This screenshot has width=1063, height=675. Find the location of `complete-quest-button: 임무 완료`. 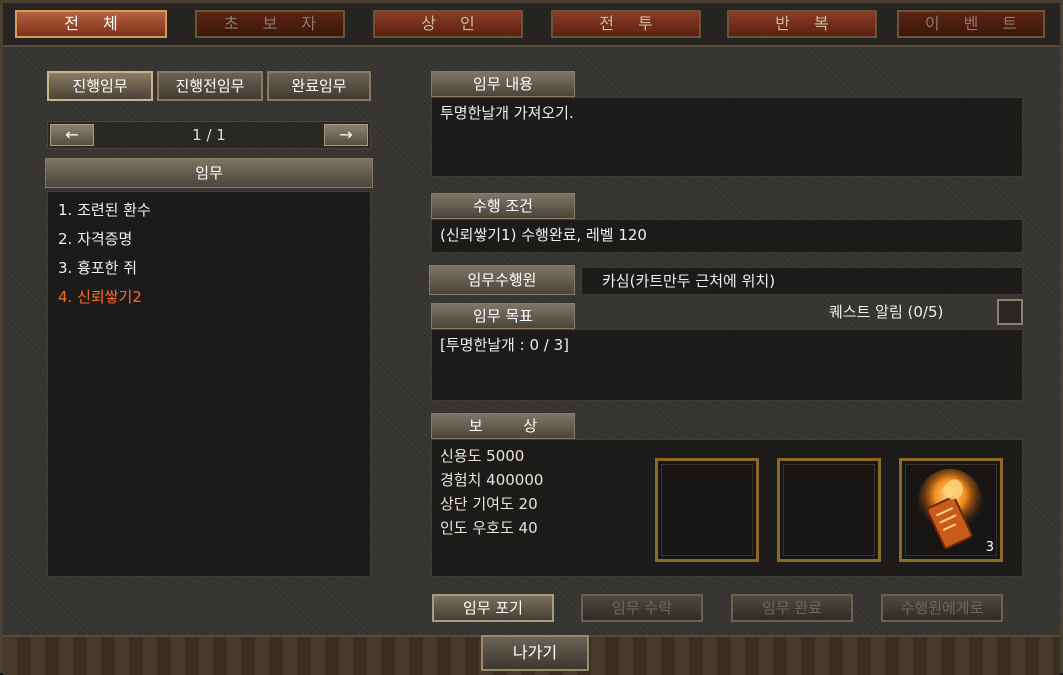

complete-quest-button: 임무 완료 is located at coordinates (792, 608).